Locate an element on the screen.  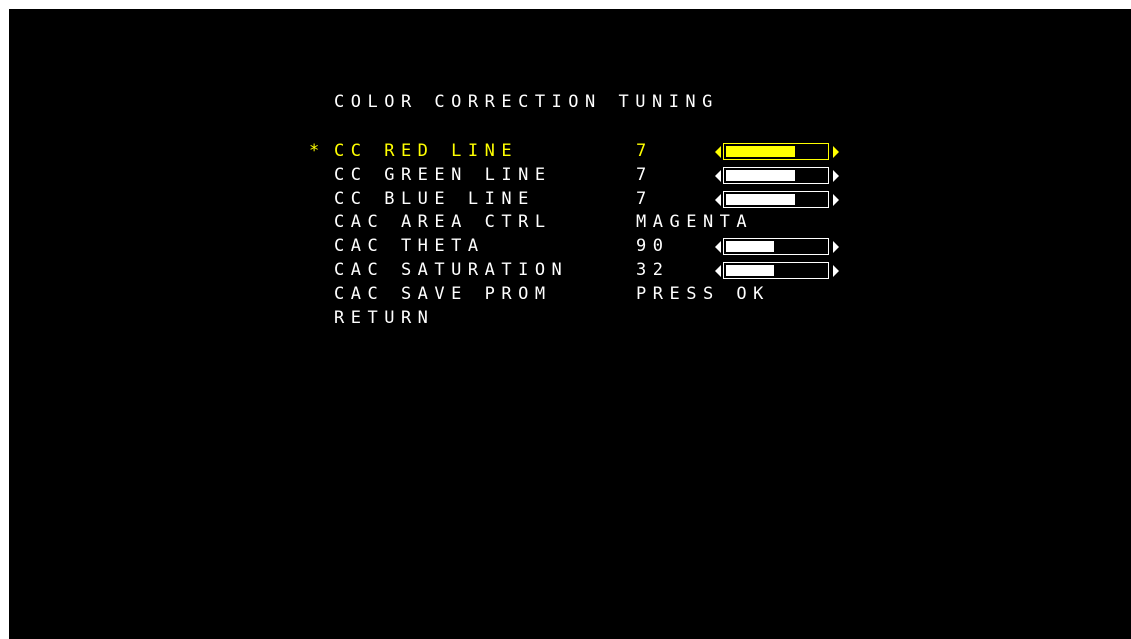
menu-item-cc-green-line: CC GREEN LINE 7 is located at coordinates (619, 176).